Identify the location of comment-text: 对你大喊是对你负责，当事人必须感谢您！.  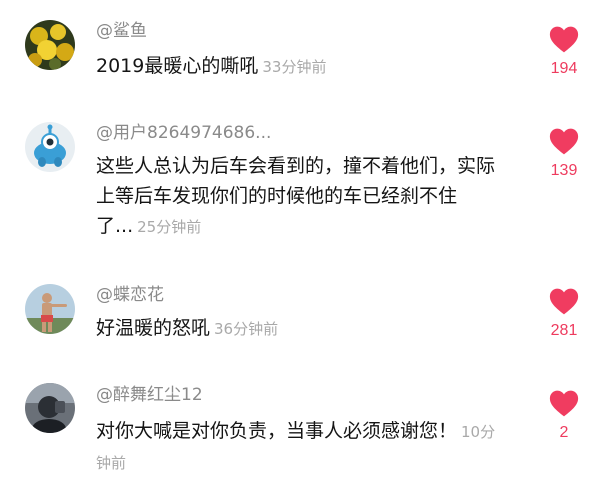
(277, 431).